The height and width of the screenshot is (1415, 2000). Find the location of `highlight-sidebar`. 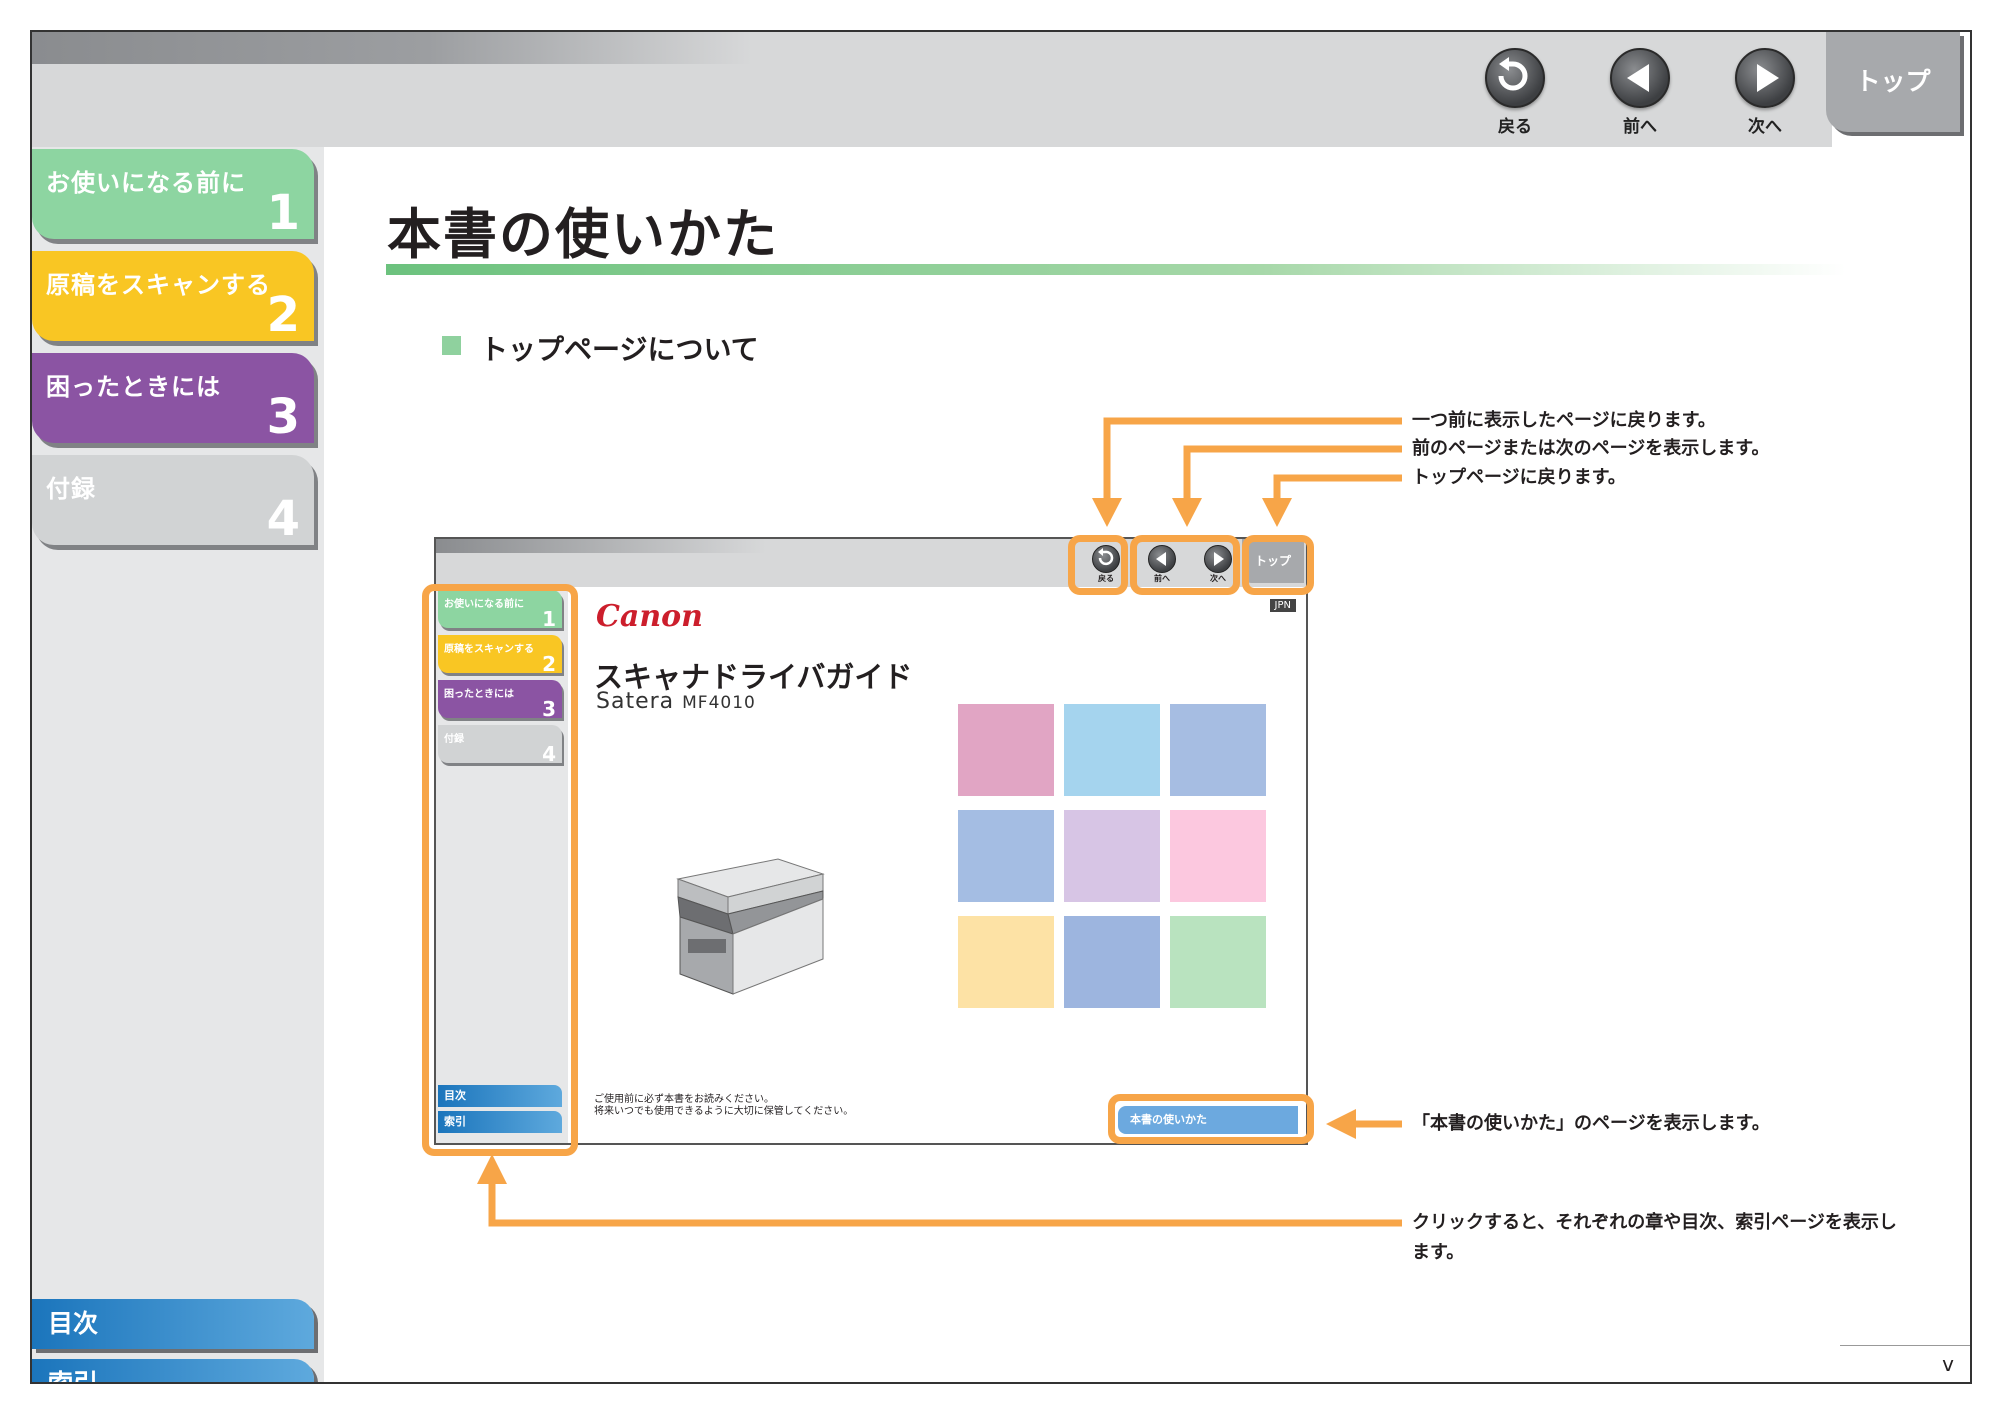

highlight-sidebar is located at coordinates (500, 870).